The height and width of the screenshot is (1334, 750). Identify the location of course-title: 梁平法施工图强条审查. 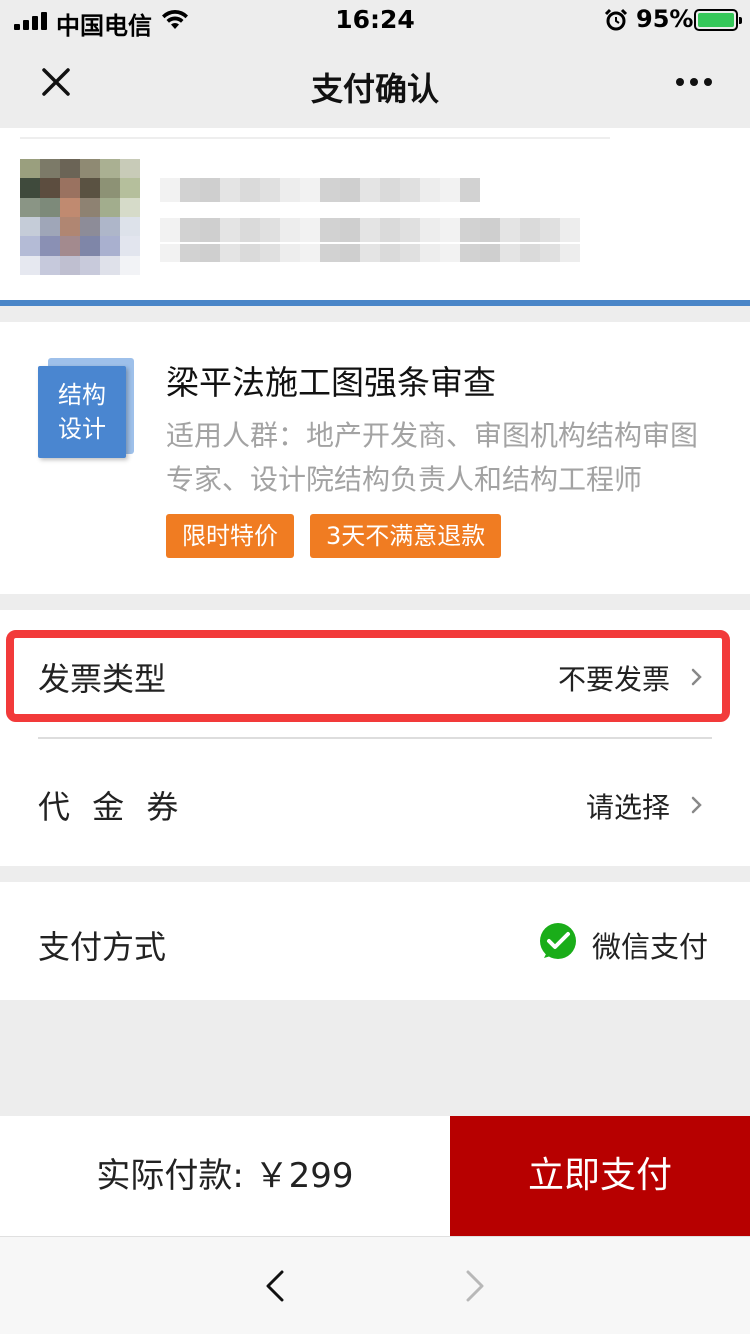
(331, 382).